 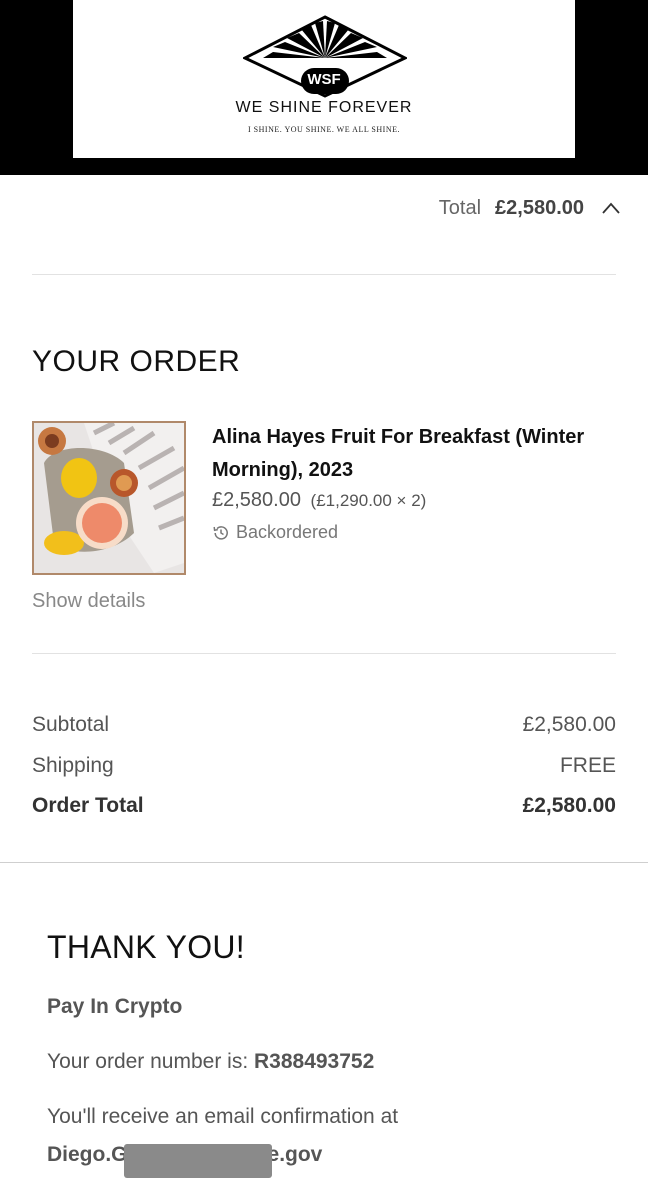 I want to click on payment-method: Pay In Crypto, so click(x=115, y=1006).